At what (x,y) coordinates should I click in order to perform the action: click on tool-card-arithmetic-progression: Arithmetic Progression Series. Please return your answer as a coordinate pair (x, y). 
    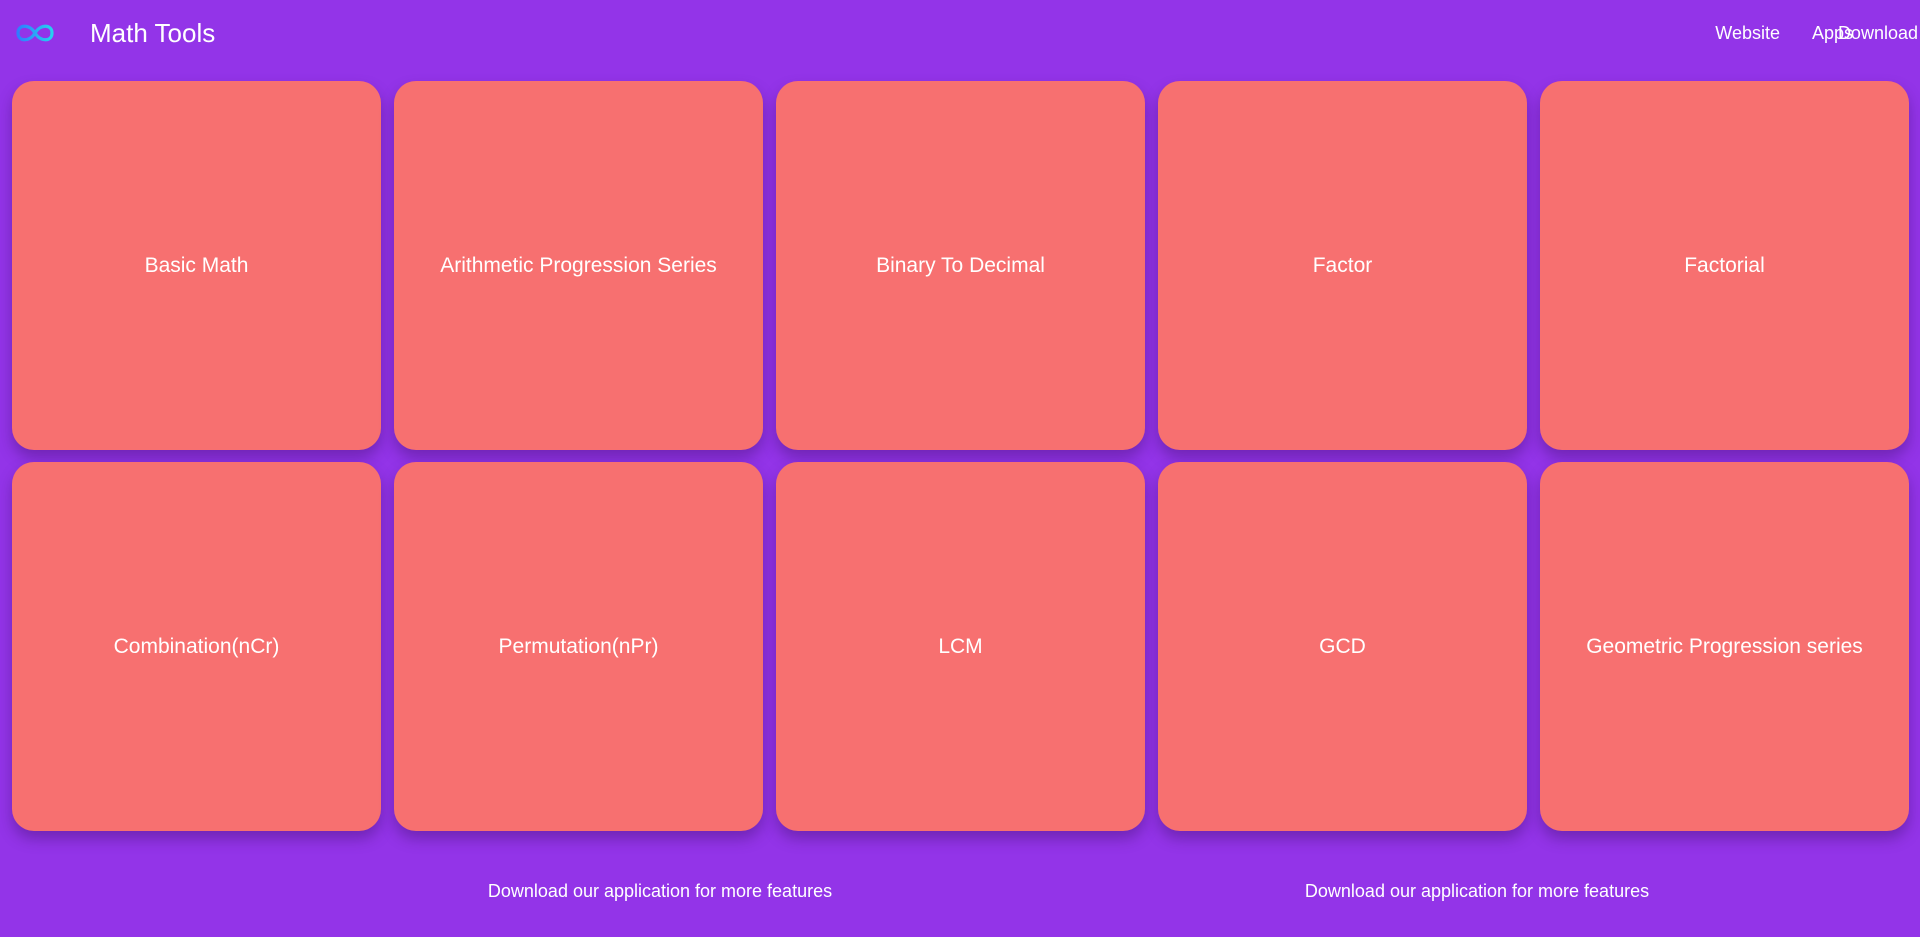
    Looking at the image, I should click on (578, 265).